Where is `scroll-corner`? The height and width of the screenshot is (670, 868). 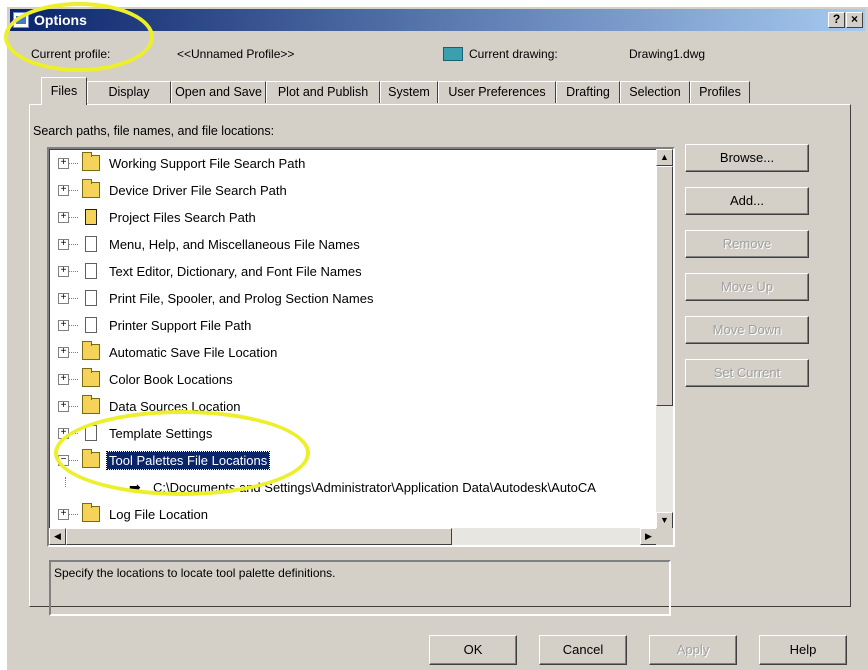 scroll-corner is located at coordinates (664, 536).